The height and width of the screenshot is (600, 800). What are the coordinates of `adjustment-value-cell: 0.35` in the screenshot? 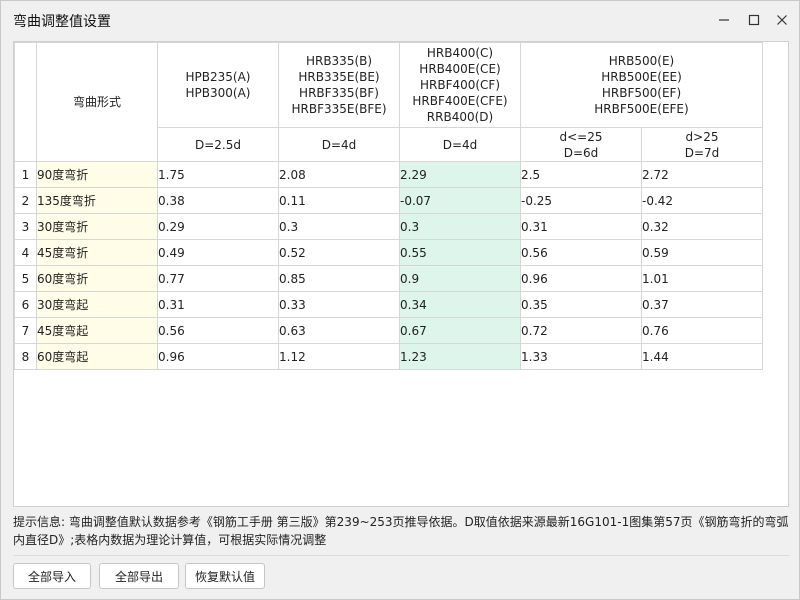 It's located at (581, 304).